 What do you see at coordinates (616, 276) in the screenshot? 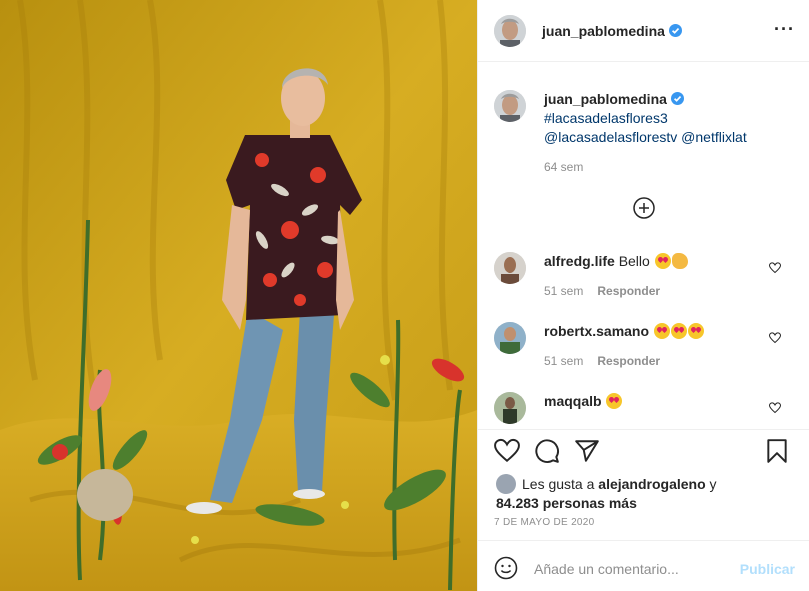
I see `comment-body: alfredg.life Bello 51 sem Responder` at bounding box center [616, 276].